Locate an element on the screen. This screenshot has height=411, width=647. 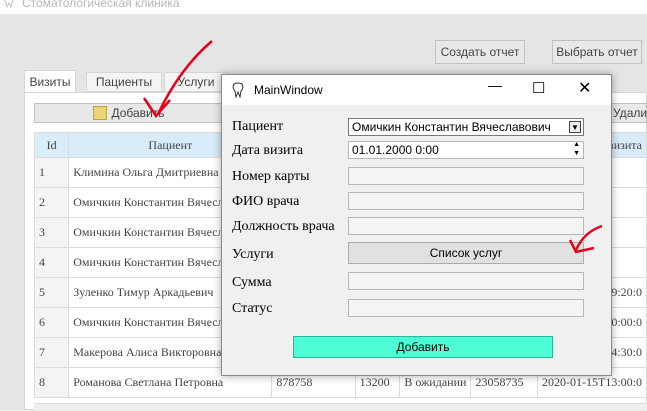
annotation-arrow-add is located at coordinates (177, 79).